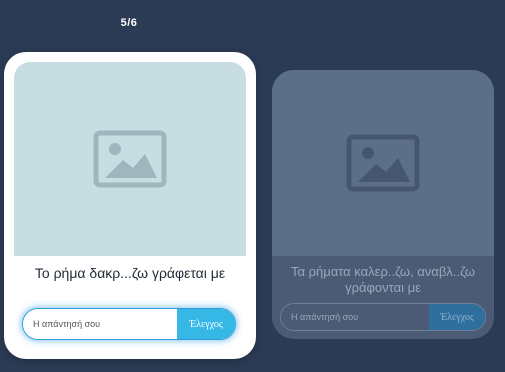 The width and height of the screenshot is (505, 372). What do you see at coordinates (129, 23) in the screenshot?
I see `progress-indicator: 5/6` at bounding box center [129, 23].